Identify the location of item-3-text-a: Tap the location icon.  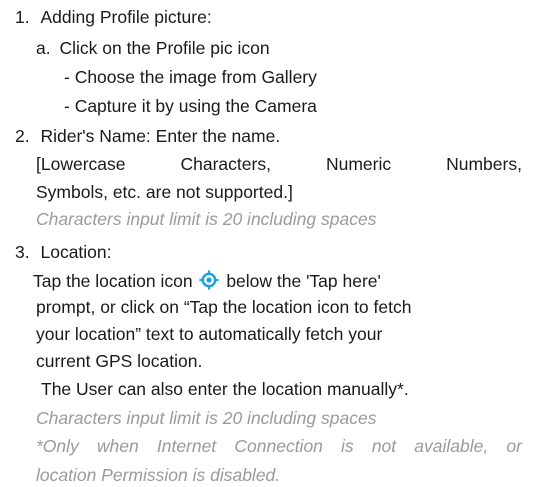
(113, 281).